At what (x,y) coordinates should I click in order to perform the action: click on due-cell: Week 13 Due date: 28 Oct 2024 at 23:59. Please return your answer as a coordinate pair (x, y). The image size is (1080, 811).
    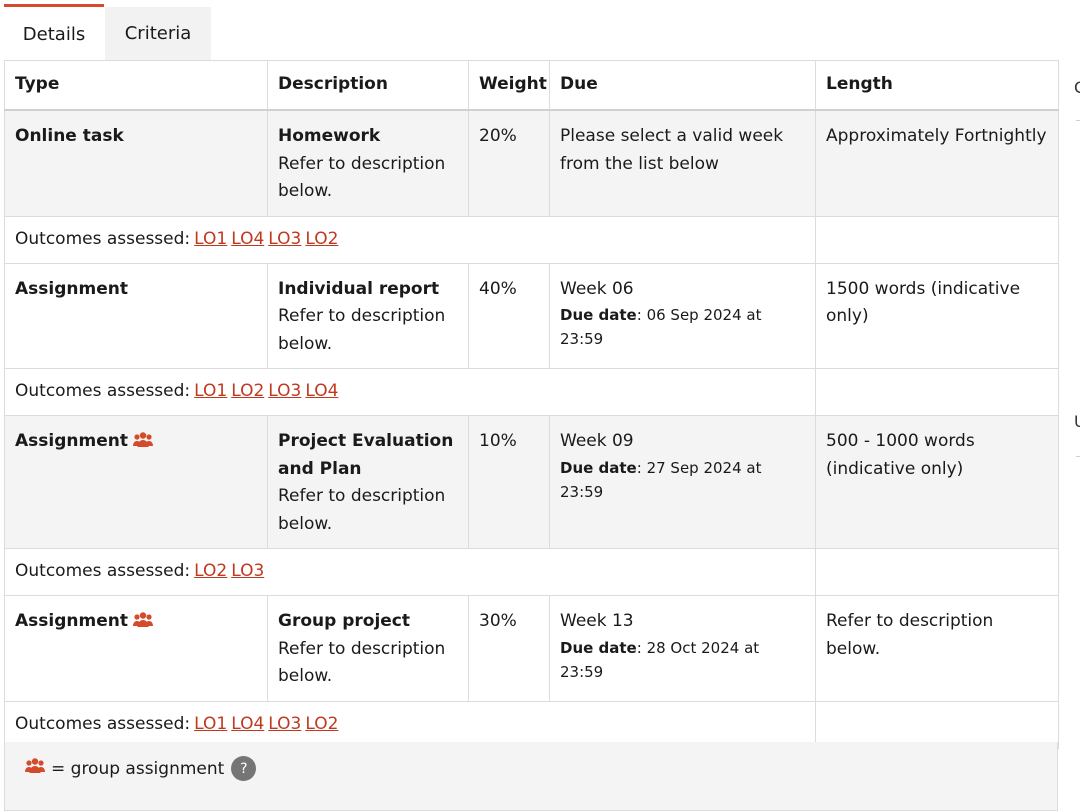
    Looking at the image, I should click on (682, 648).